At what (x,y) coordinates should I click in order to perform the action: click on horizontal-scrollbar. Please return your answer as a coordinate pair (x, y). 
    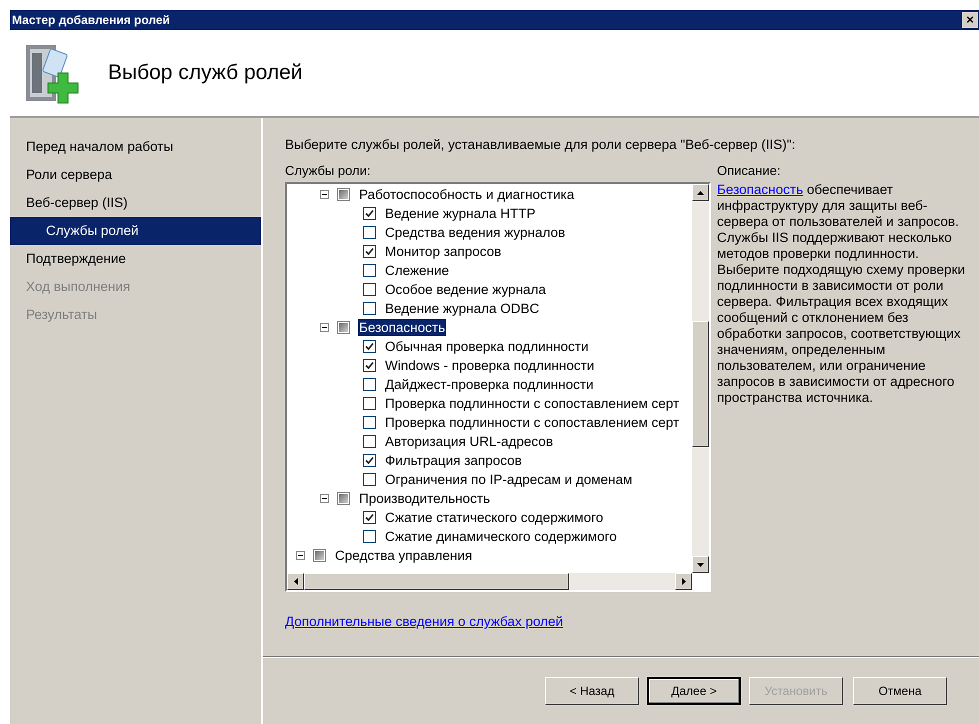
    Looking at the image, I should click on (489, 581).